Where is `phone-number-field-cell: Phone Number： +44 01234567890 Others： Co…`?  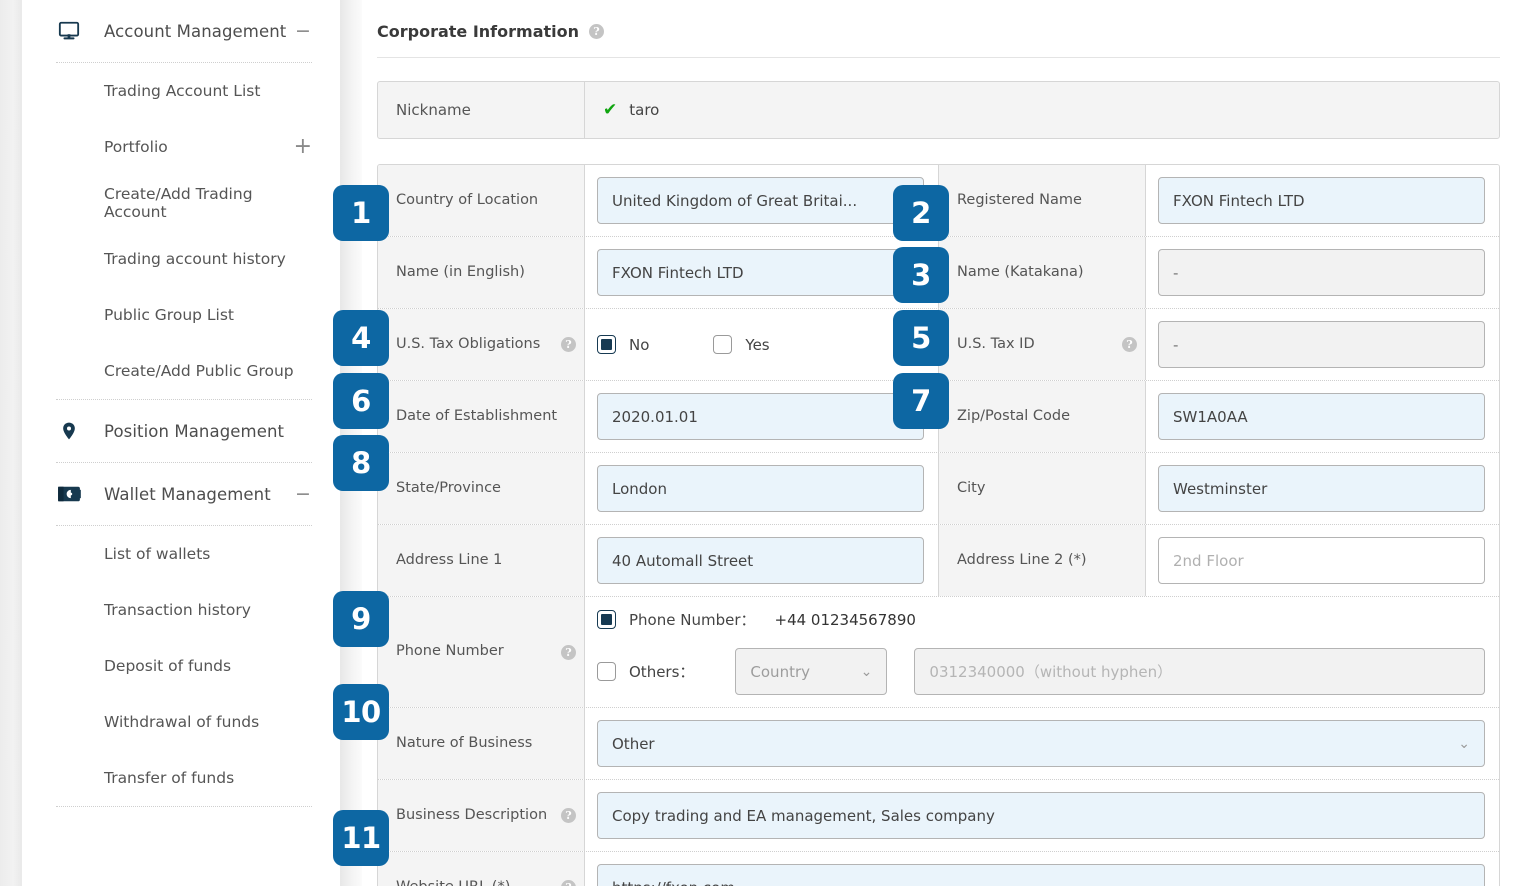 phone-number-field-cell: Phone Number： +44 01234567890 Others： Co… is located at coordinates (1042, 652).